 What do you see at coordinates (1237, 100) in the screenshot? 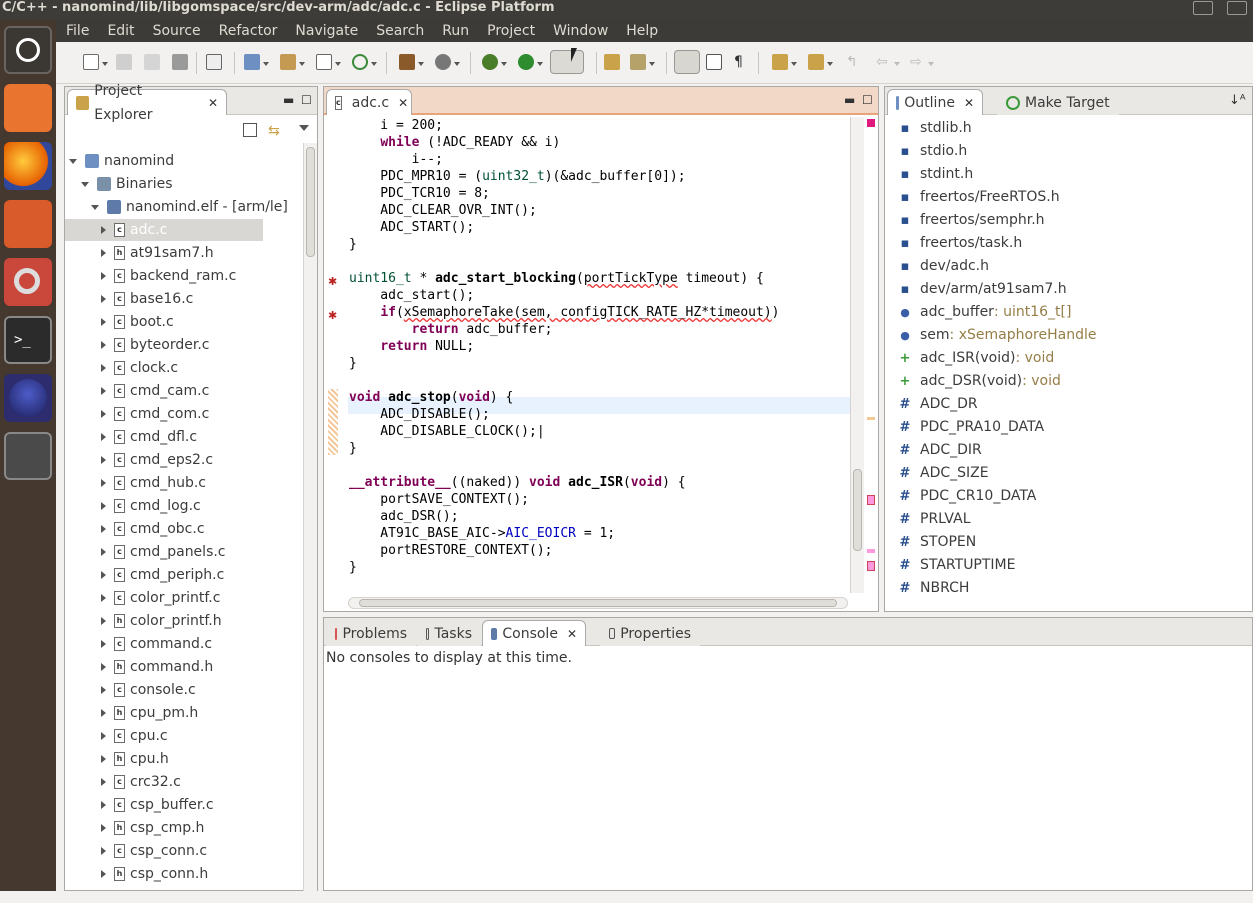
I see `sort-icon: ↓ᴬ` at bounding box center [1237, 100].